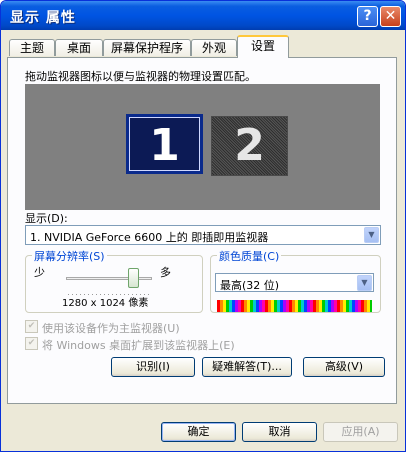  I want to click on cancel-button: 取消, so click(279, 432).